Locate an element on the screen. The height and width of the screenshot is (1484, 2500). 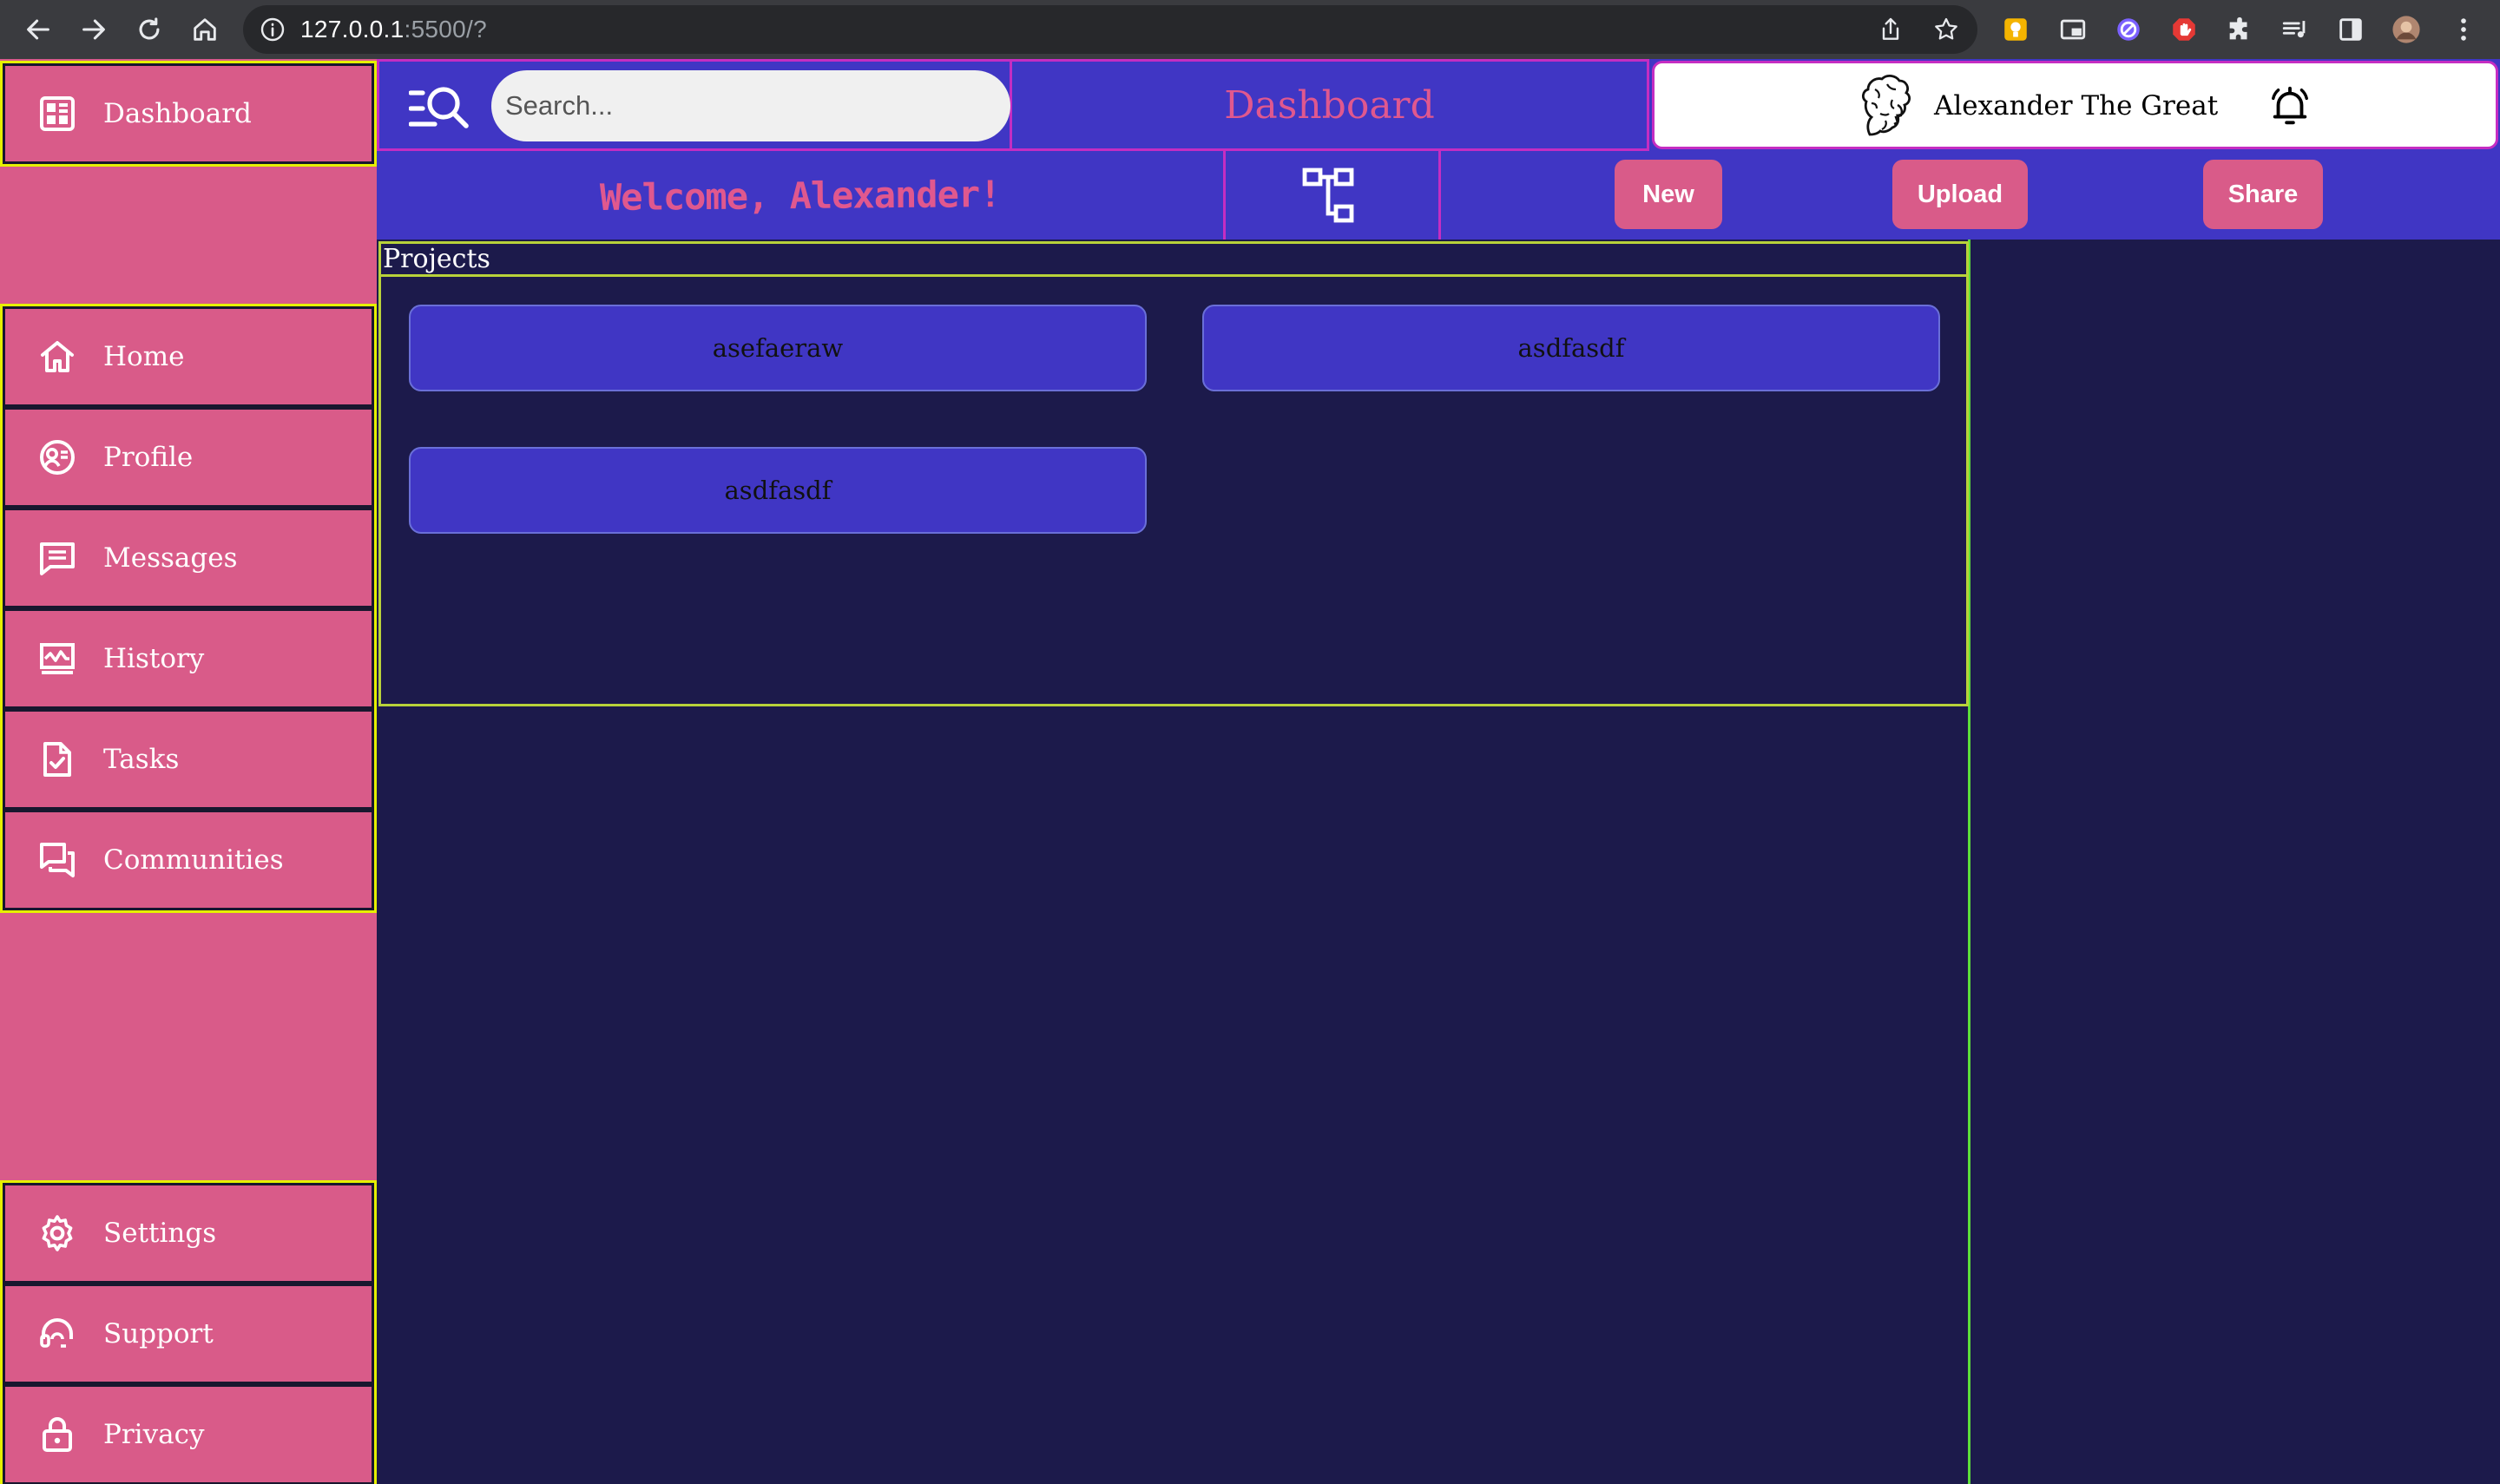
browser-profile-avatar is located at coordinates (2406, 30).